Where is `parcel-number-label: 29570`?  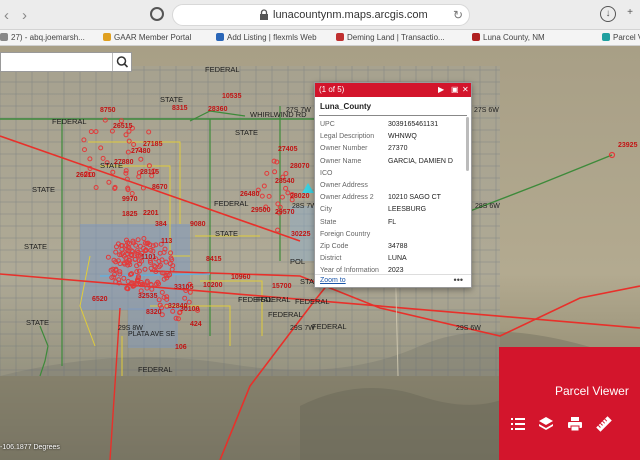
parcel-number-label: 29570 is located at coordinates (285, 212).